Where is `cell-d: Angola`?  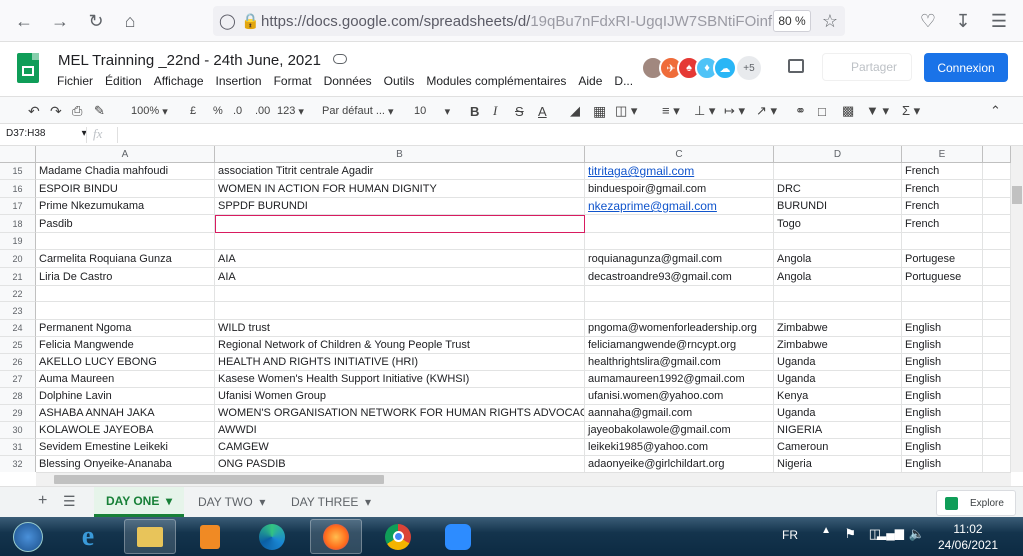 cell-d: Angola is located at coordinates (838, 277).